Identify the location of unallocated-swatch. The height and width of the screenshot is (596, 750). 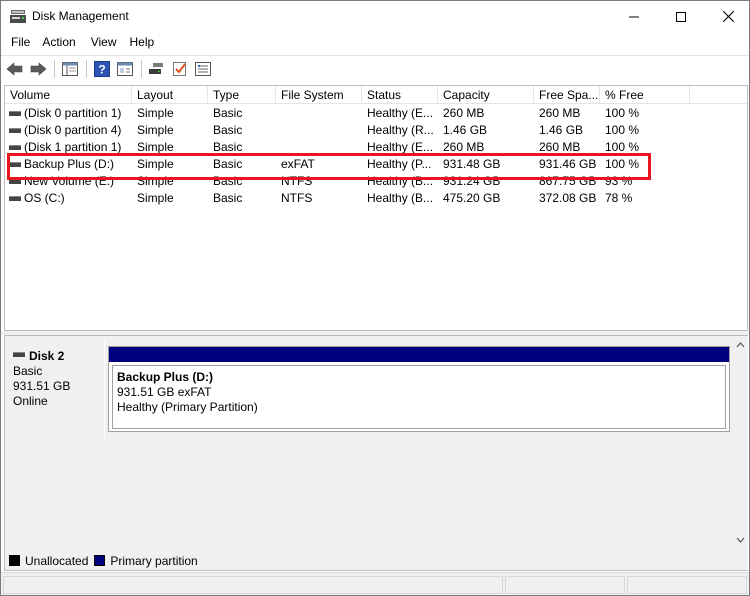
(14, 560).